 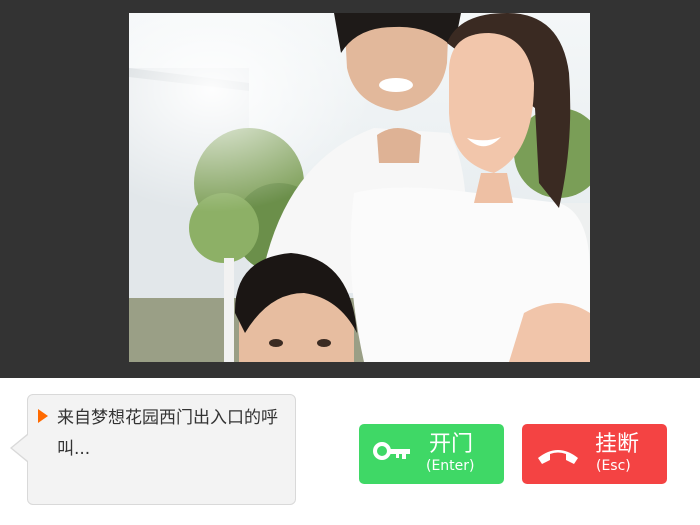 What do you see at coordinates (393, 456) in the screenshot?
I see `key-icon` at bounding box center [393, 456].